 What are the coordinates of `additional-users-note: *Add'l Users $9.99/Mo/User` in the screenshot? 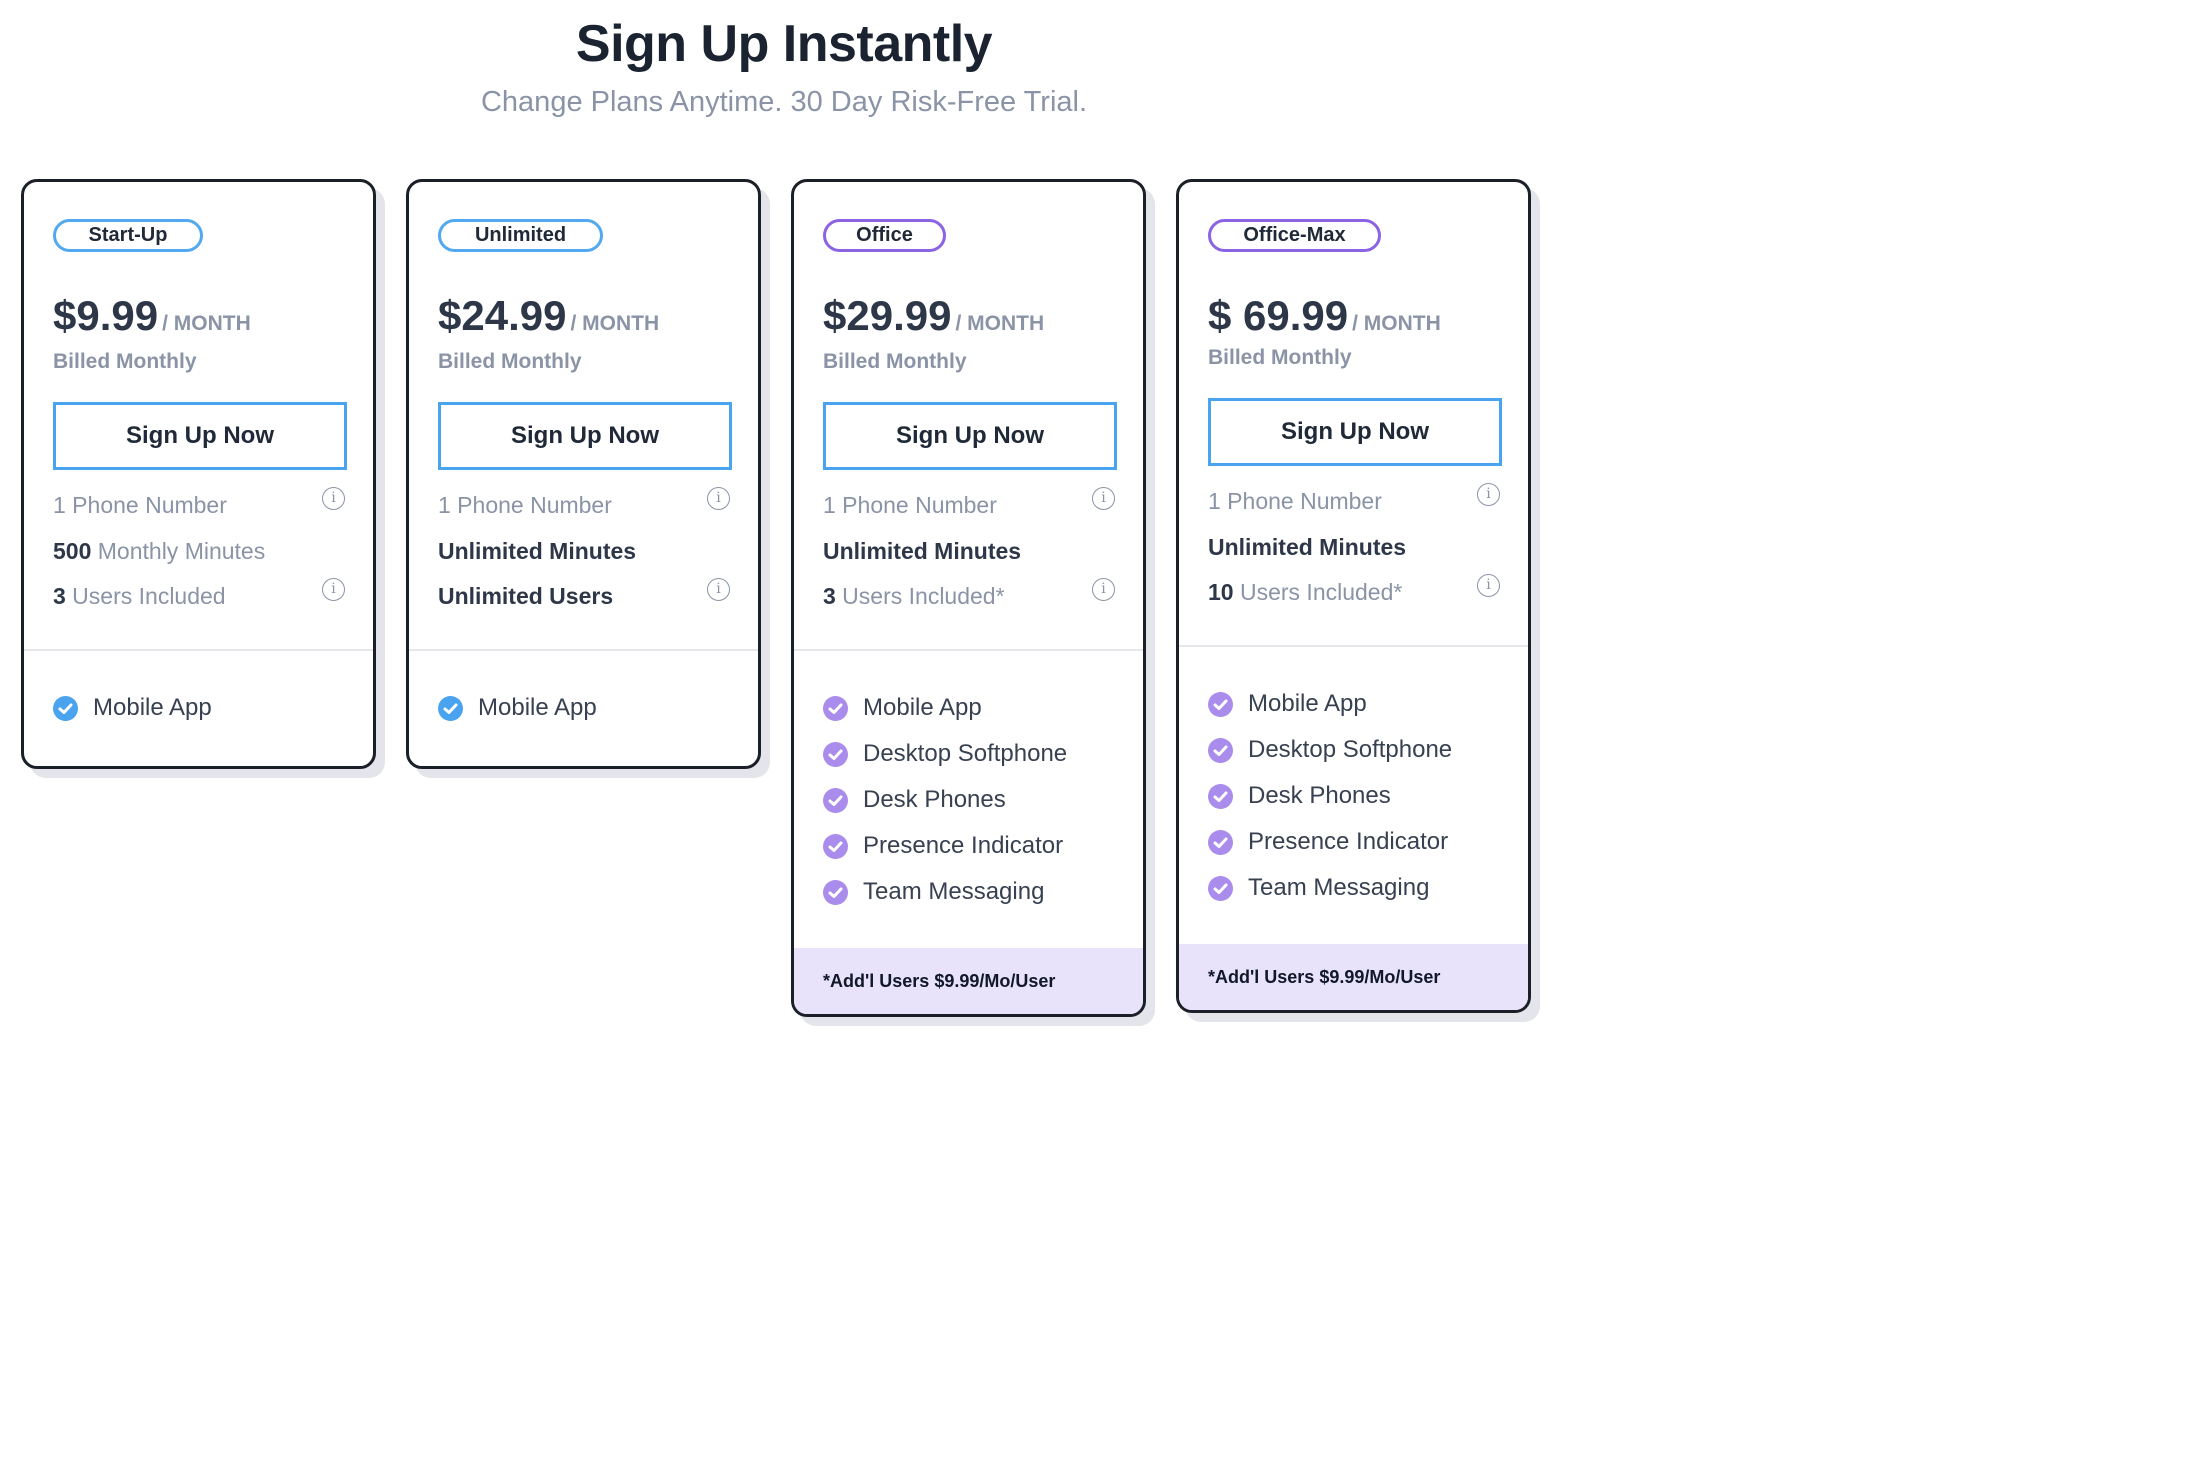 It's located at (1353, 977).